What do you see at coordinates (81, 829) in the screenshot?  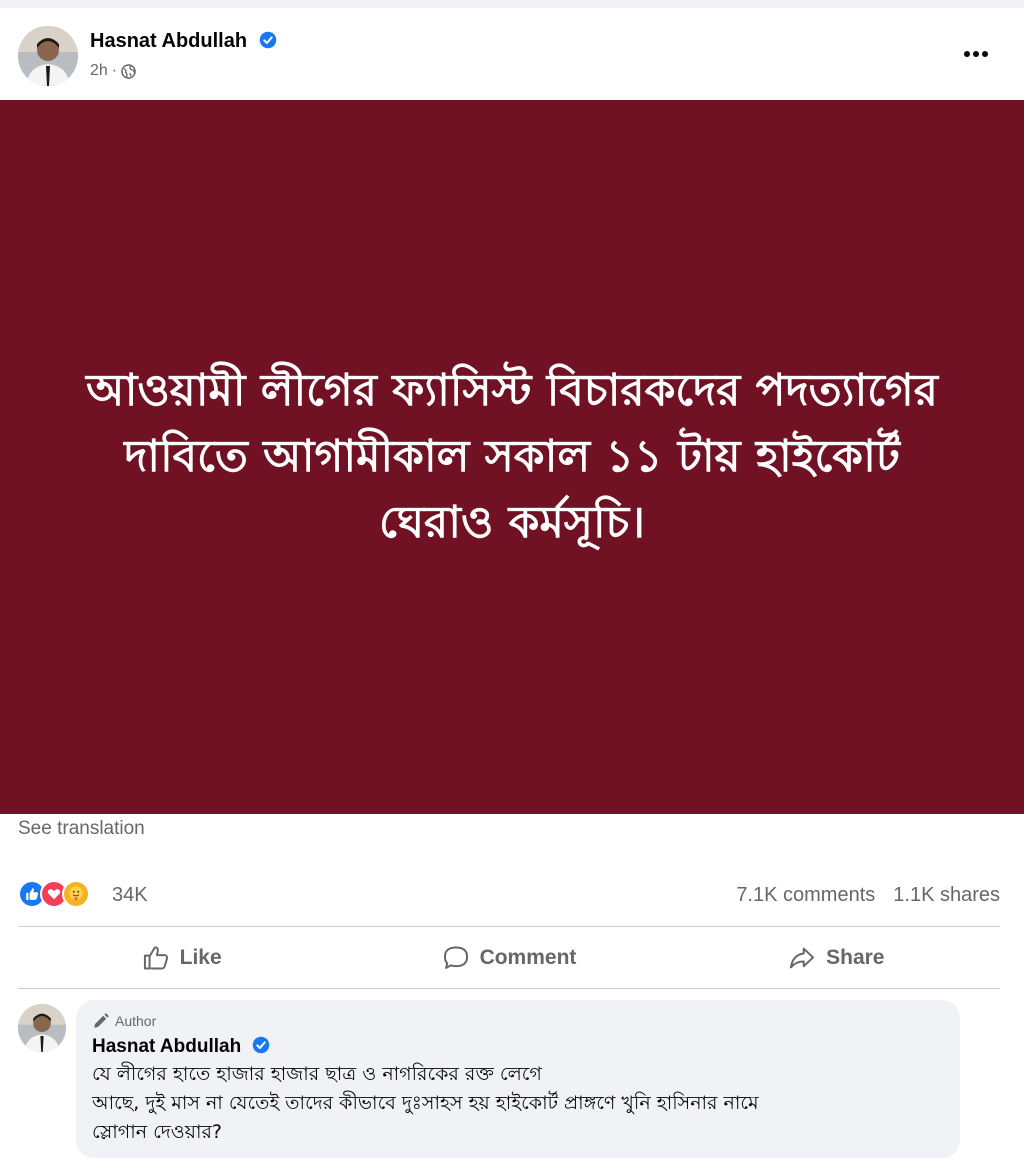 I see `see-translation-link: See translation` at bounding box center [81, 829].